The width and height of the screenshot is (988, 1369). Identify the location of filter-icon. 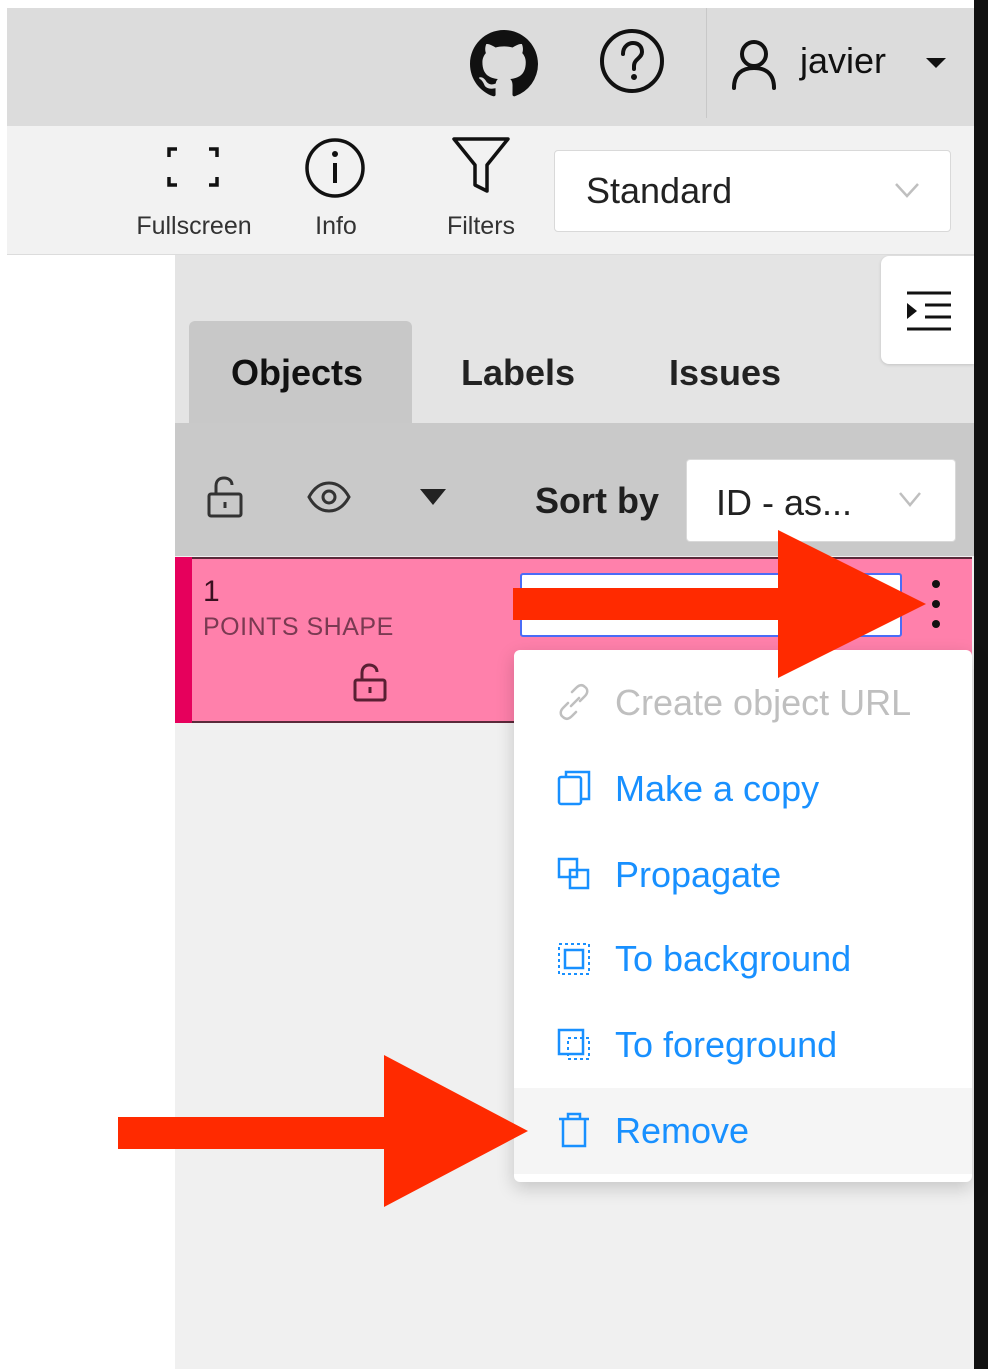
(481, 166).